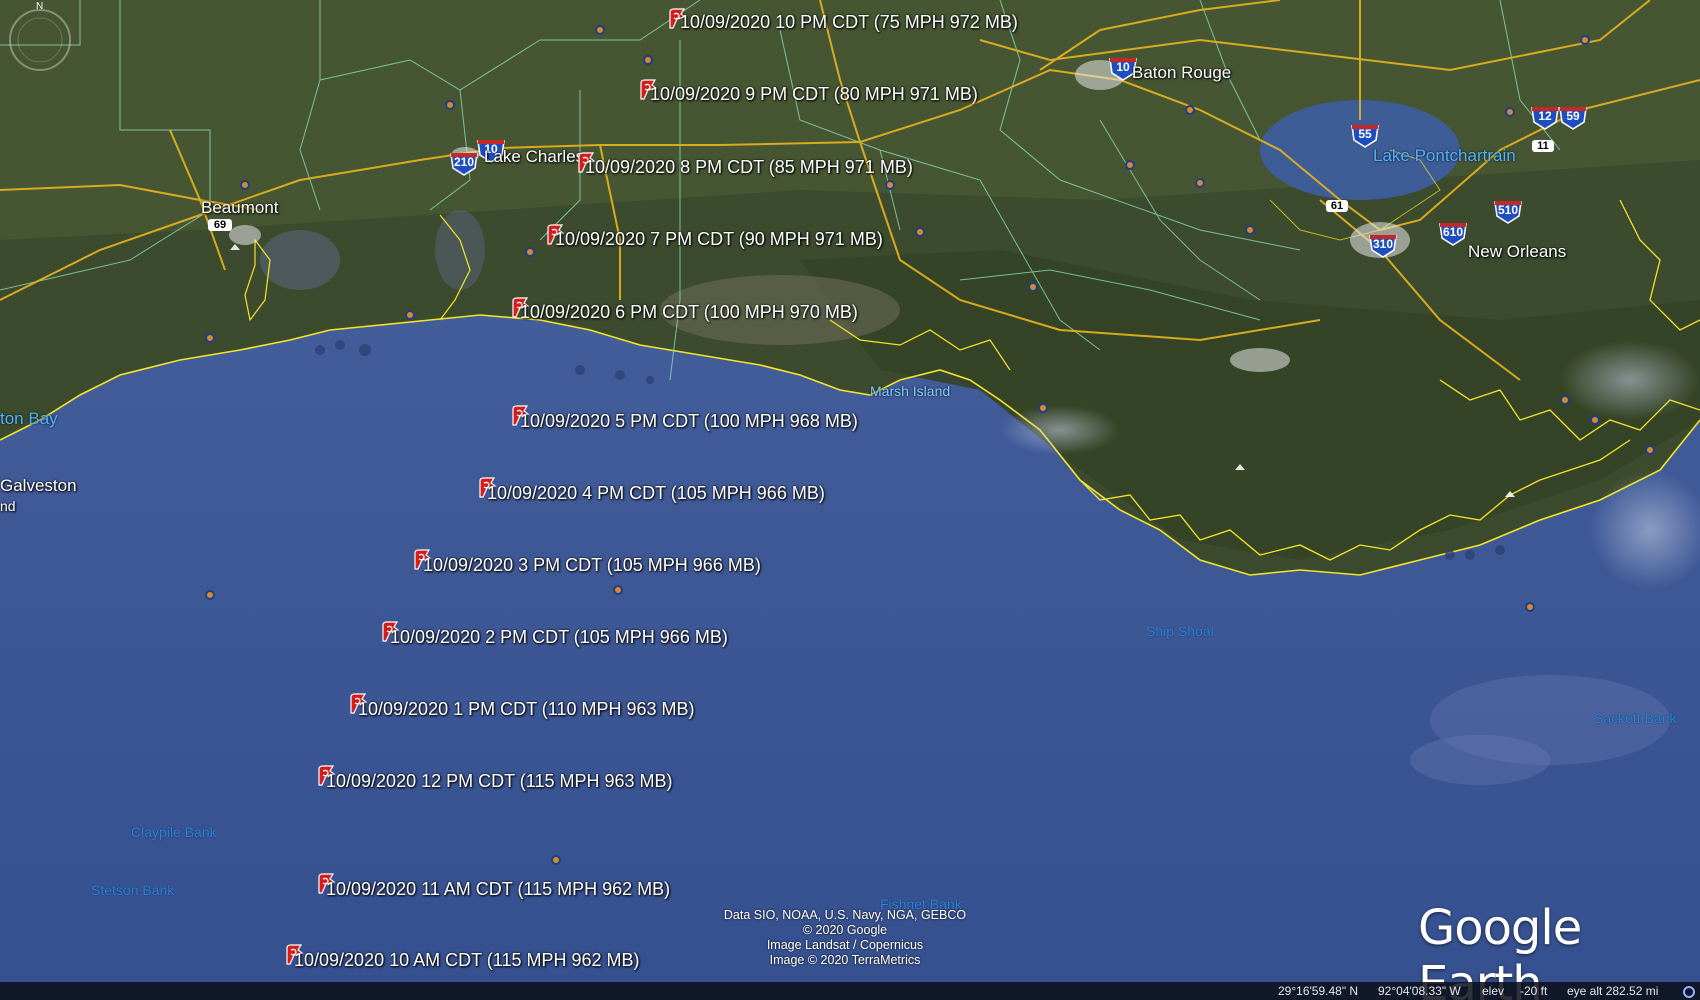 This screenshot has width=1700, height=1000. I want to click on place-label-lake-charles: Lake Charles, so click(534, 157).